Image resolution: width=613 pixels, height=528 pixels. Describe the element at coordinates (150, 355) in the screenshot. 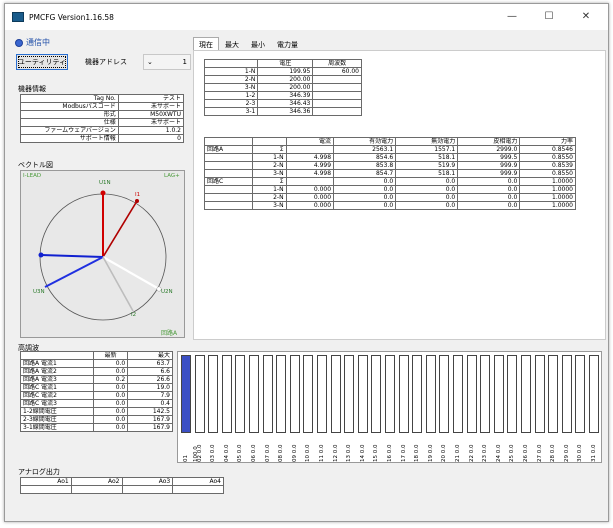

I see `harmonics-header: 最大` at that location.